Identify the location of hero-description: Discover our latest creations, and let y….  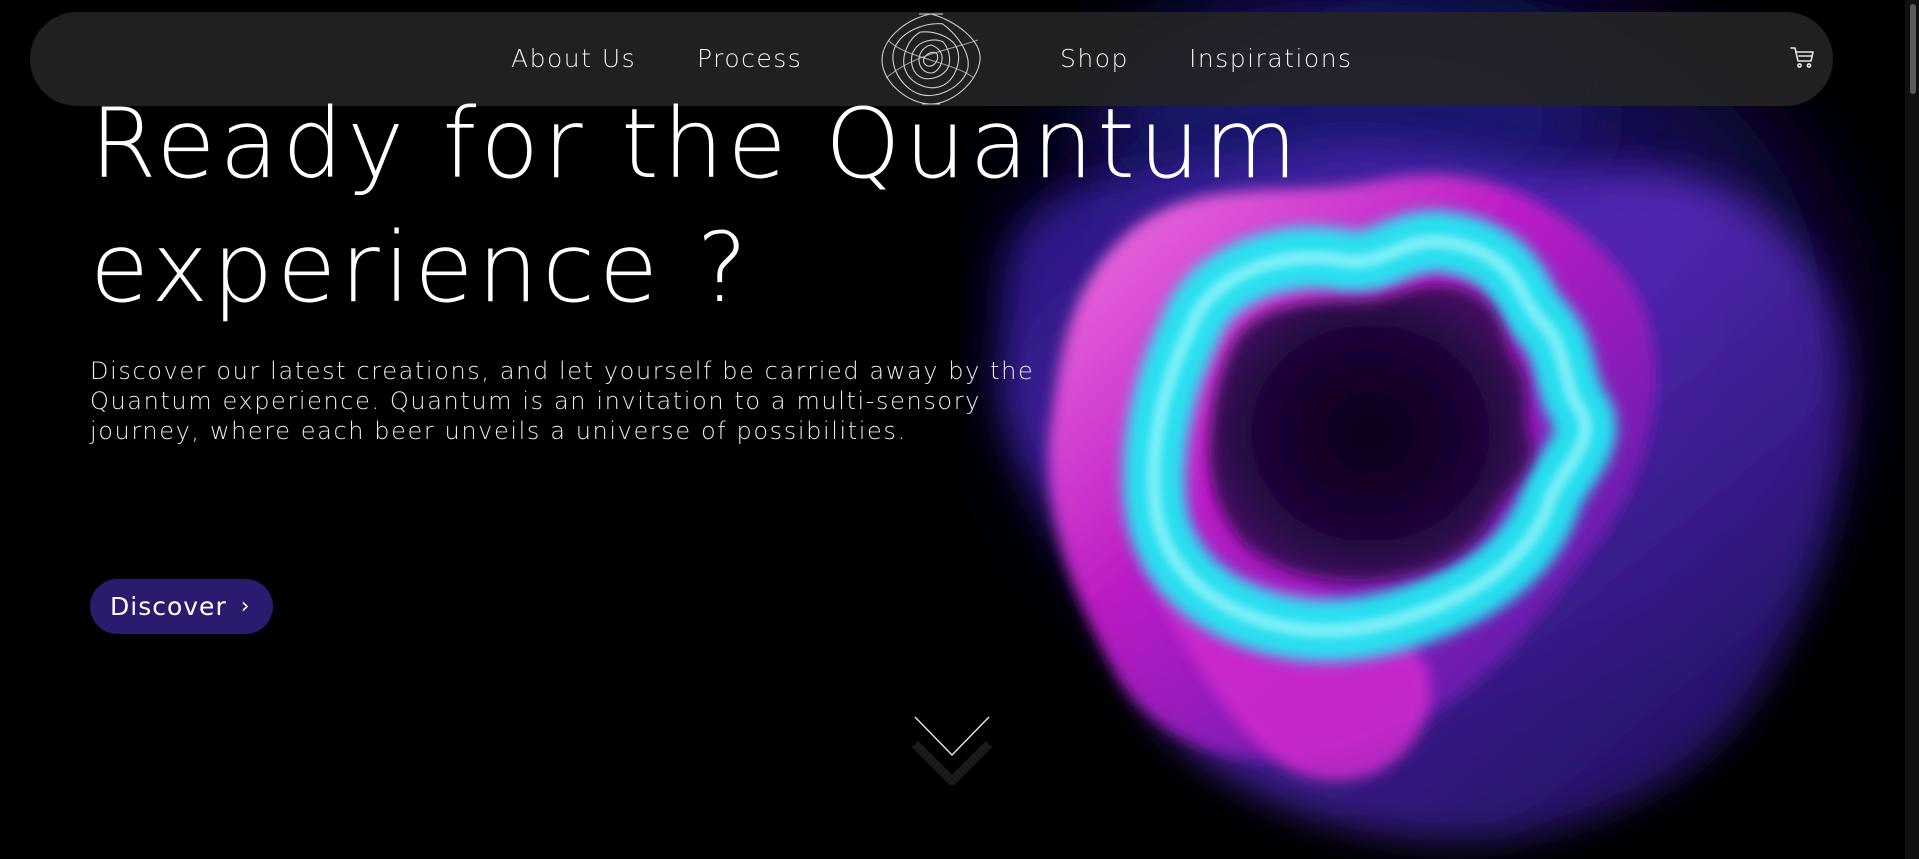
(562, 401).